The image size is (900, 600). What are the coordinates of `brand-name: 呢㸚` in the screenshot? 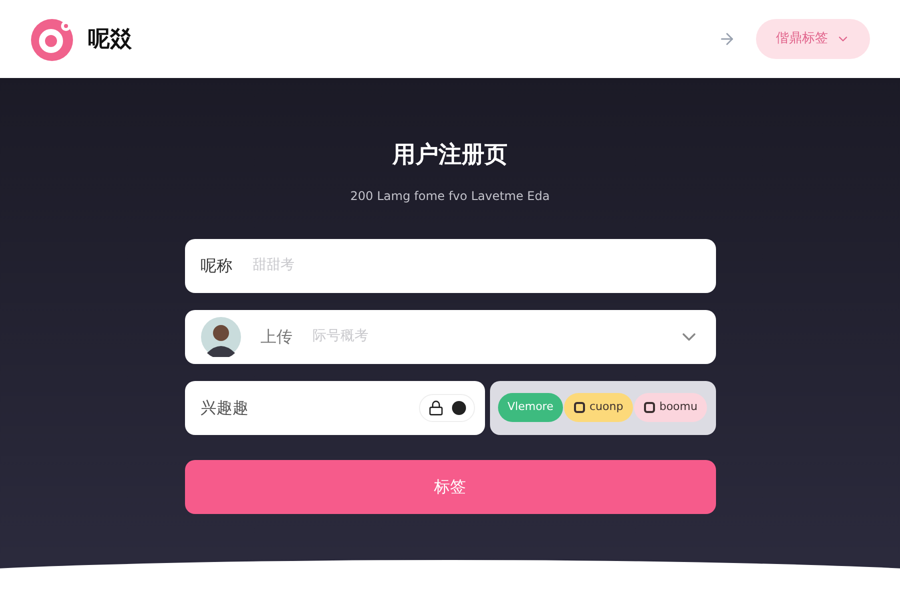 It's located at (110, 40).